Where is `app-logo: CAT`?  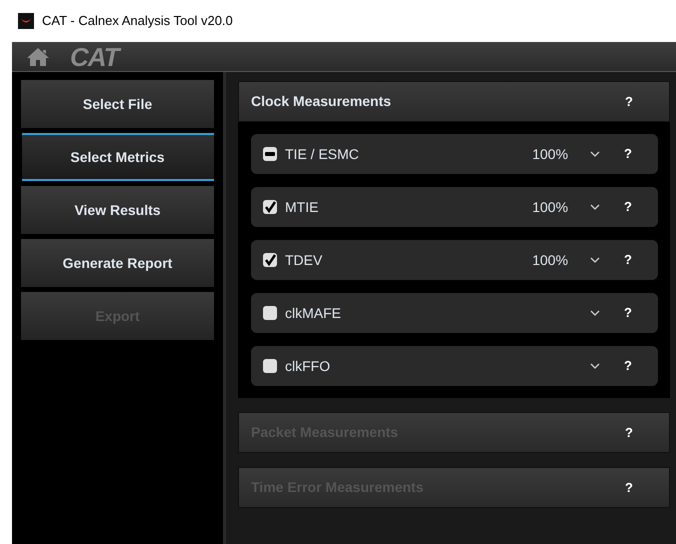
app-logo: CAT is located at coordinates (94, 57).